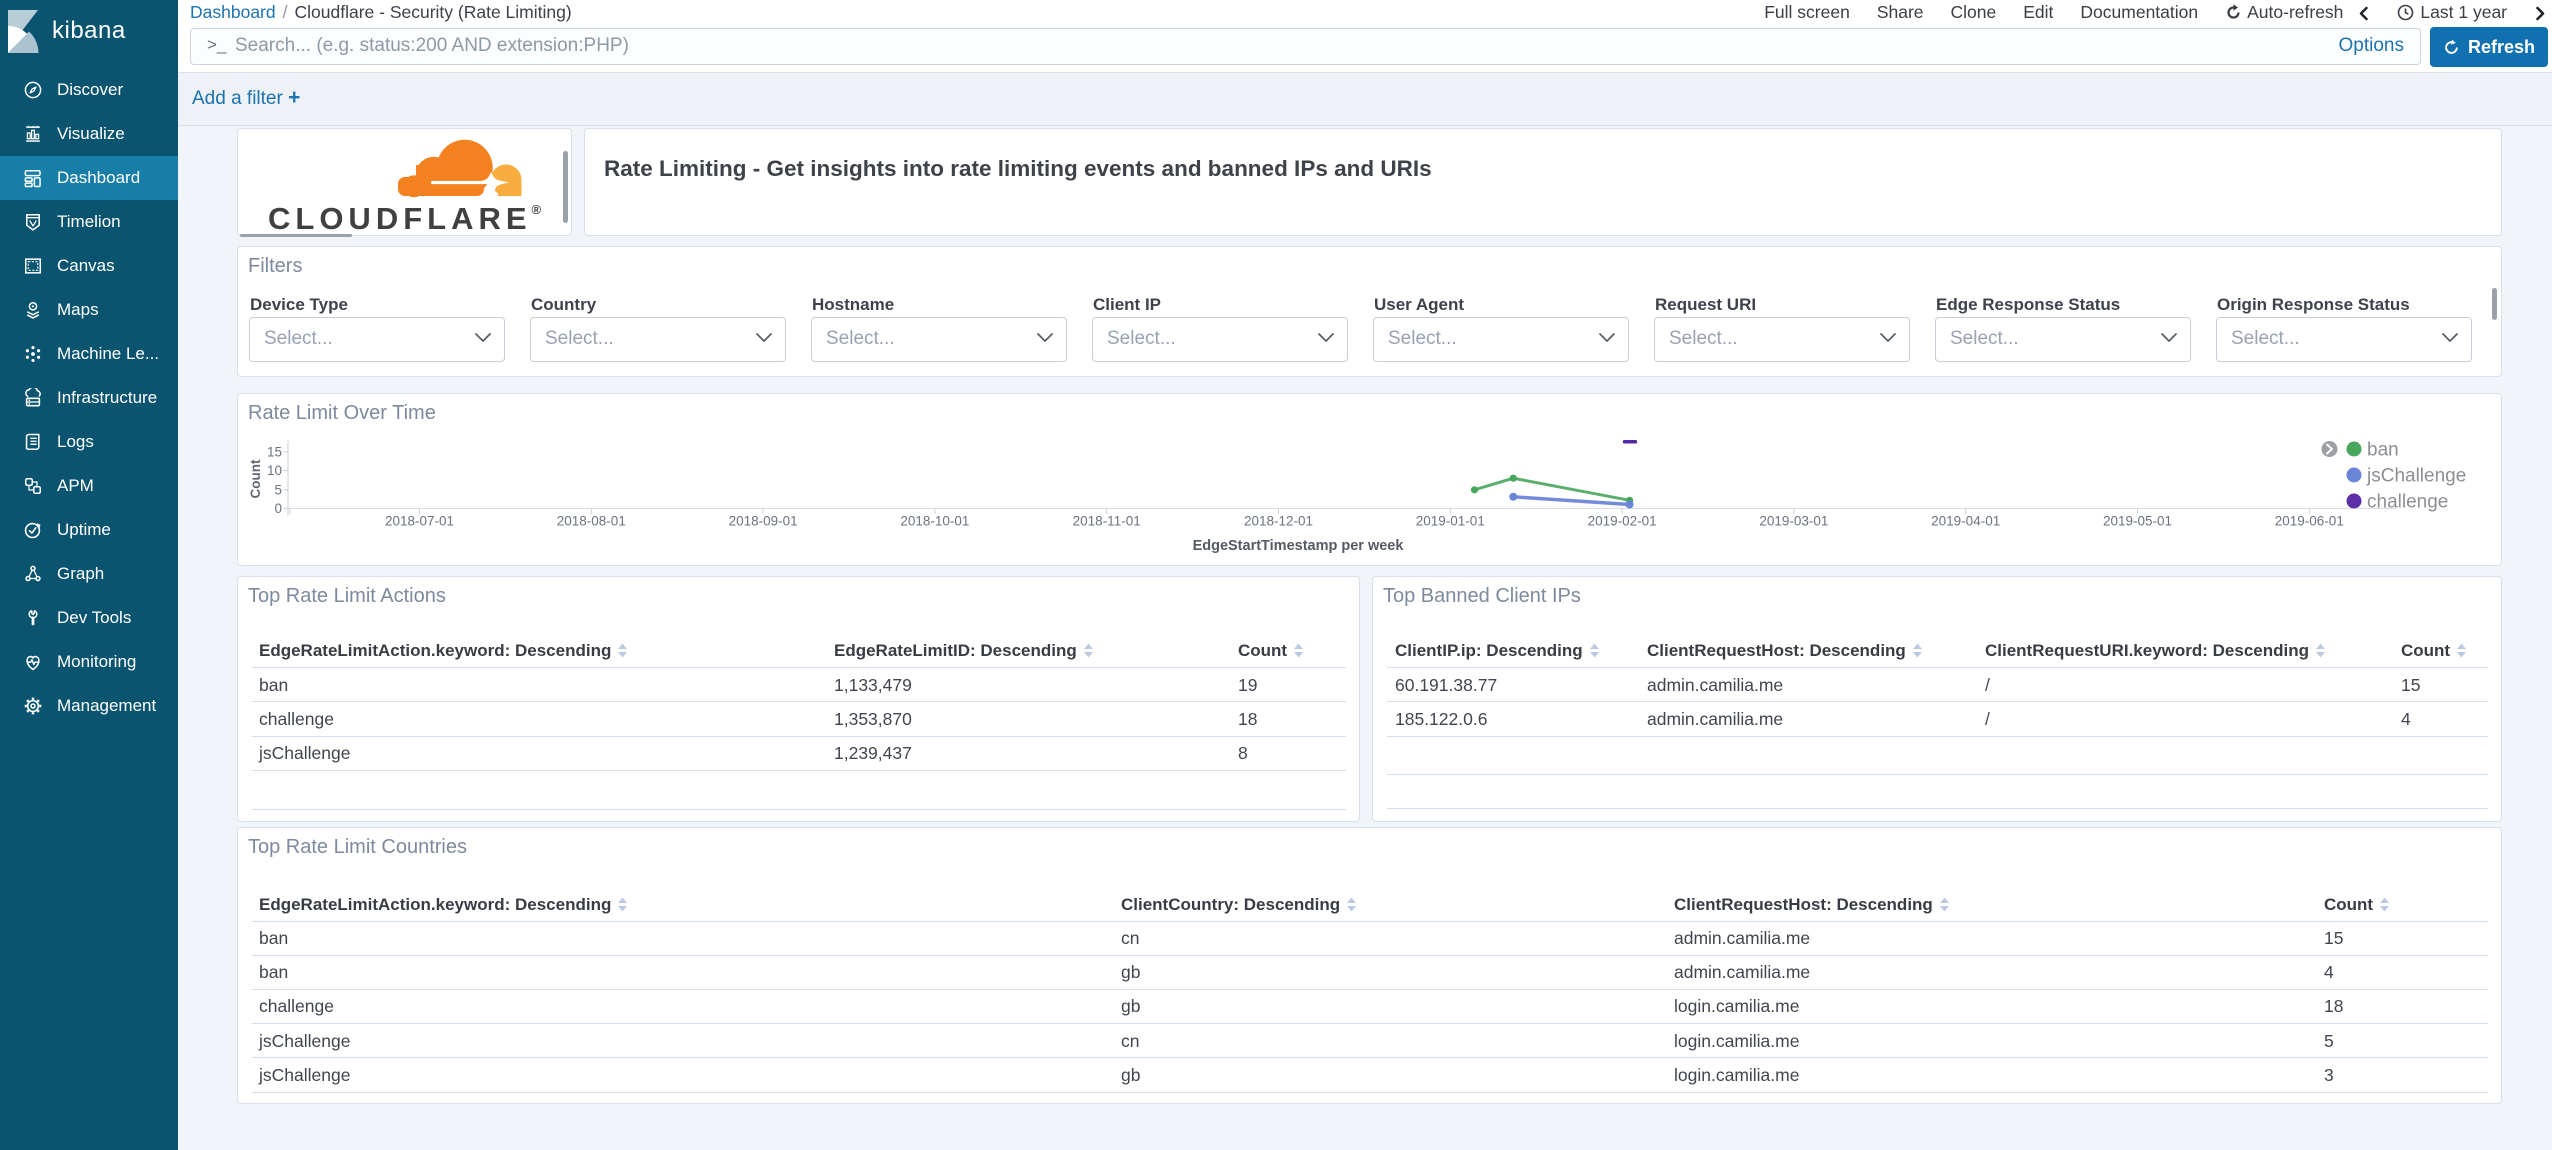 This screenshot has height=1150, width=2552. I want to click on svg-text: 15, so click(274, 451).